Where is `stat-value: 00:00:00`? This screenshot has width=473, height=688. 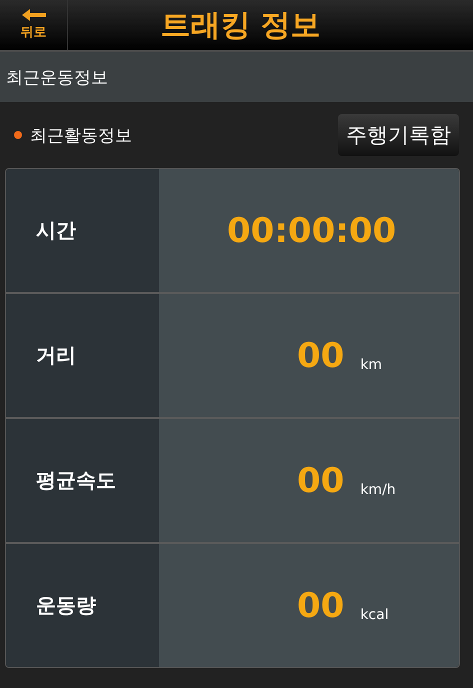 stat-value: 00:00:00 is located at coordinates (311, 230).